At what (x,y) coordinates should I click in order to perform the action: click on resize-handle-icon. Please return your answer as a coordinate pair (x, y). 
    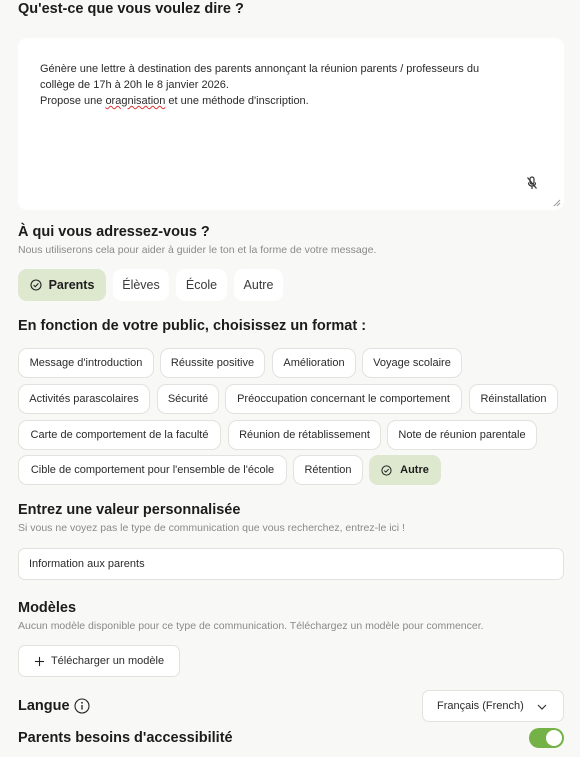
    Looking at the image, I should click on (557, 203).